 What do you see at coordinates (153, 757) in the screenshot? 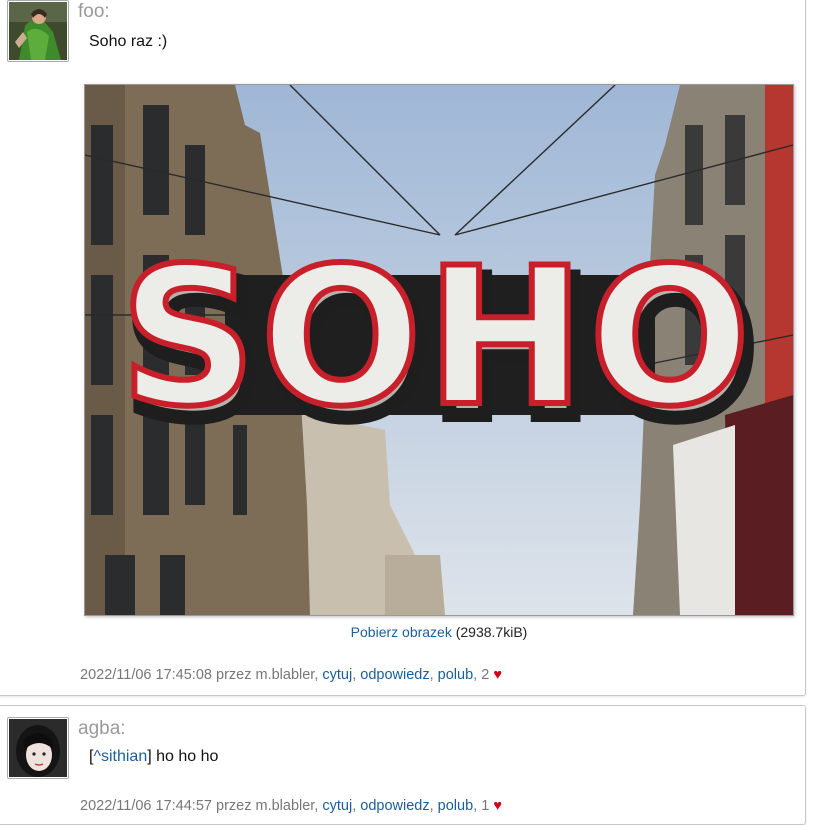
I see `post-message: [^sithian] ho ho ho` at bounding box center [153, 757].